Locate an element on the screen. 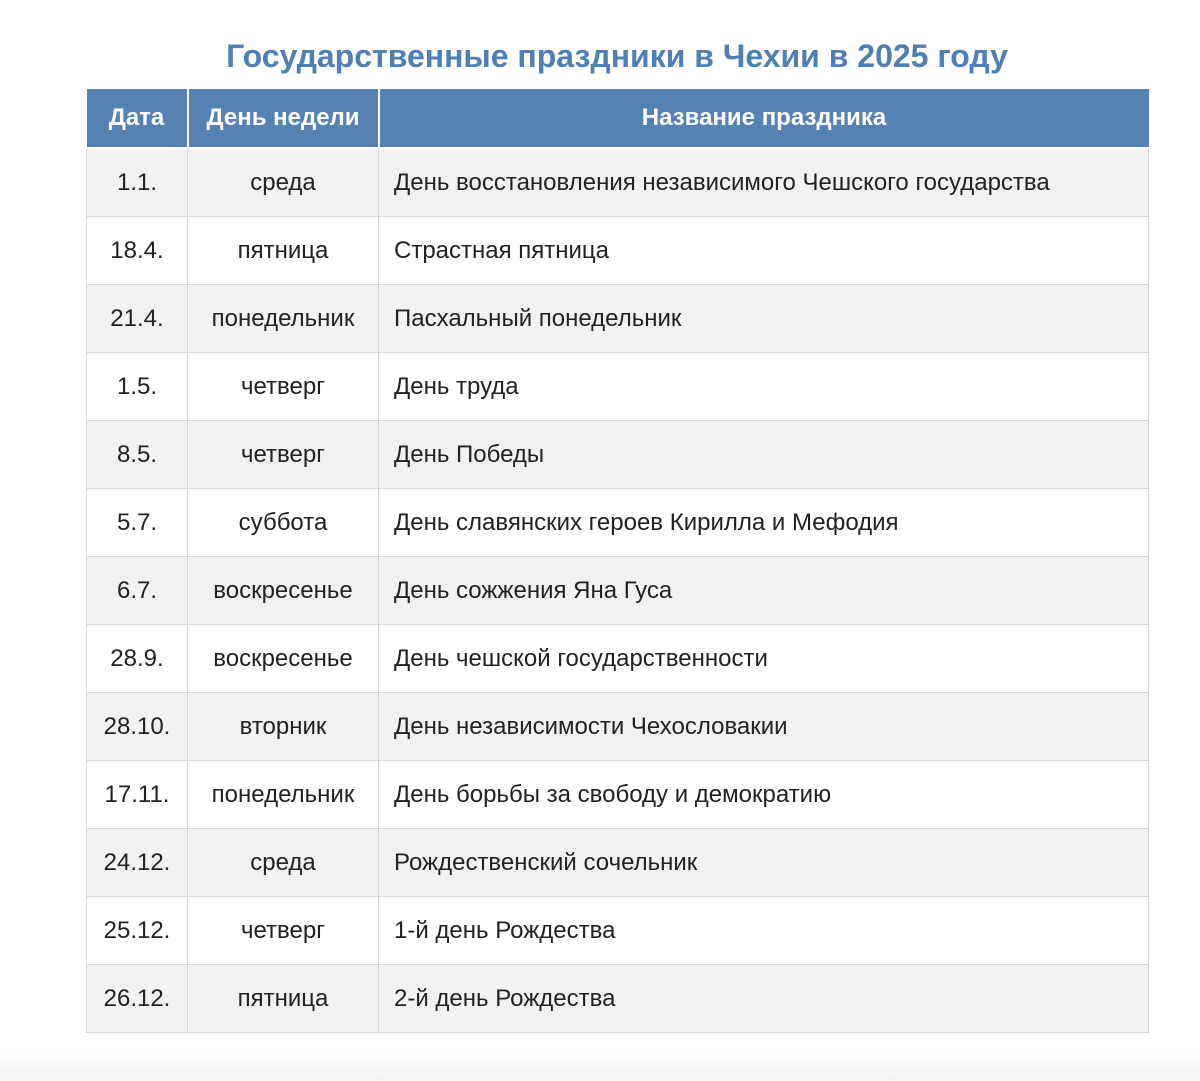 The image size is (1200, 1081). holiday-name-cell: День чешской государственности is located at coordinates (763, 658).